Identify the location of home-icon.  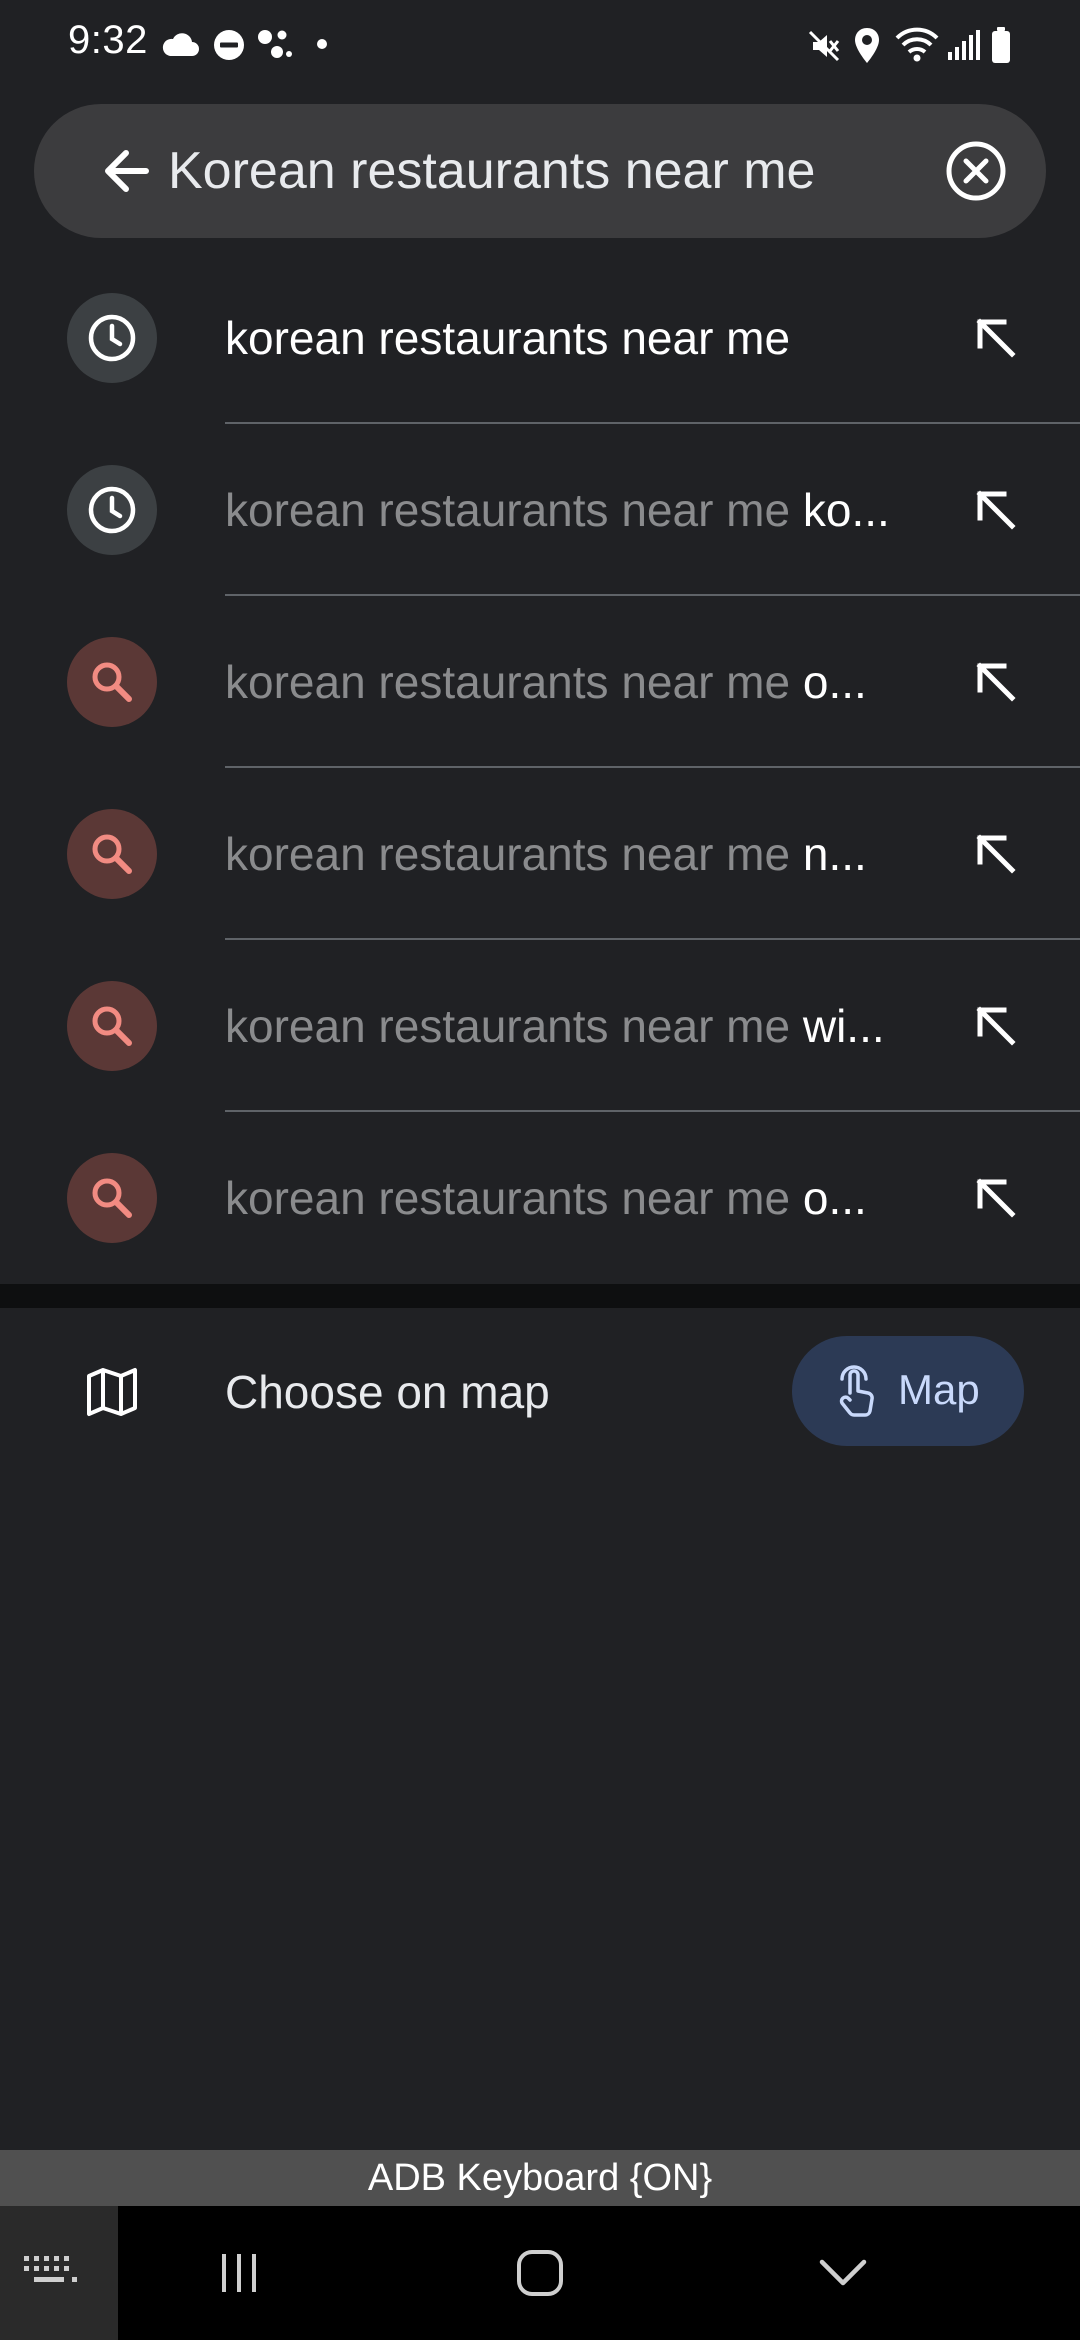
(540, 2273).